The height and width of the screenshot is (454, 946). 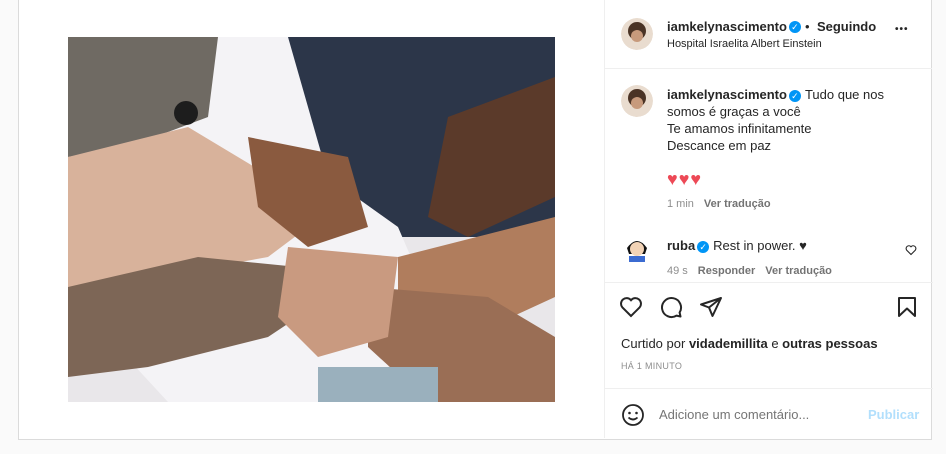 I want to click on caption-avatar-image, so click(x=637, y=101).